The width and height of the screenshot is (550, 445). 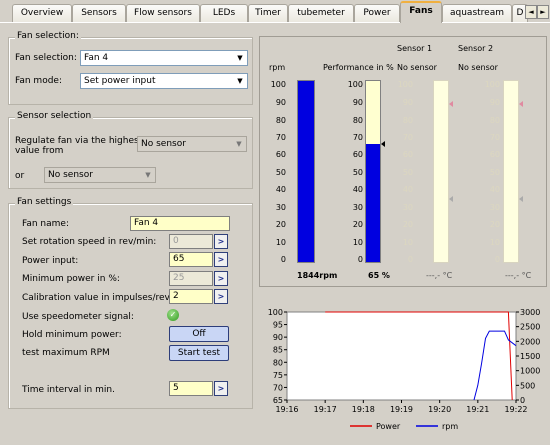 What do you see at coordinates (163, 13) in the screenshot?
I see `tab-flow-sensors: Flow sensors` at bounding box center [163, 13].